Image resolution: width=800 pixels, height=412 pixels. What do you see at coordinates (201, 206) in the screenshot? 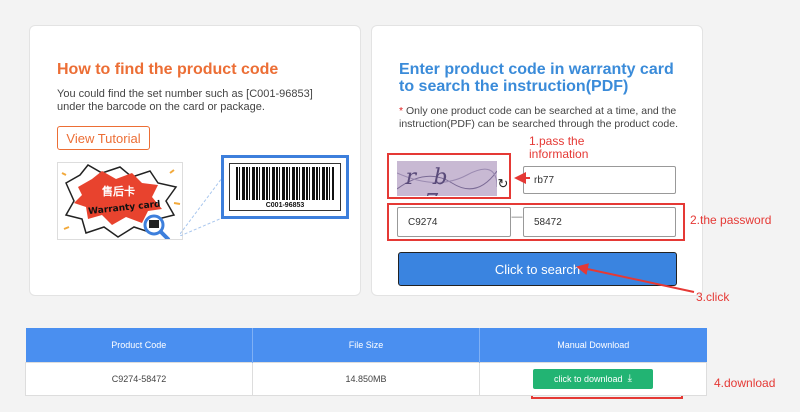
I see `zoom-connector-lines` at bounding box center [201, 206].